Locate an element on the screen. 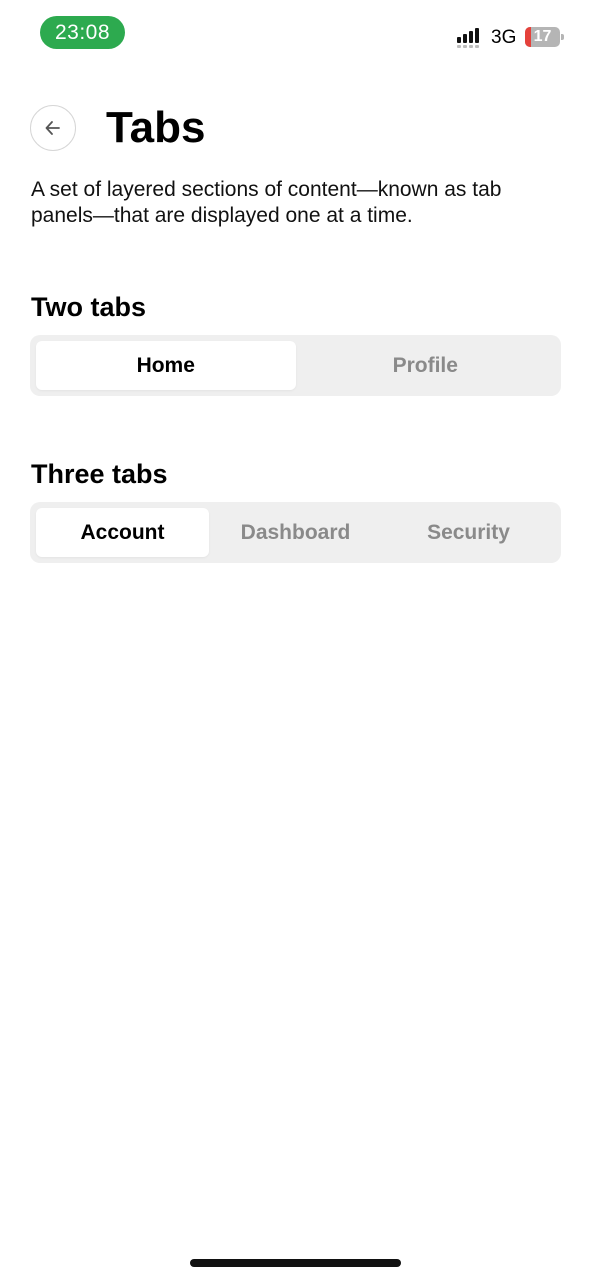 This screenshot has height=1280, width=591. tab-profile: Profile is located at coordinates (426, 365).